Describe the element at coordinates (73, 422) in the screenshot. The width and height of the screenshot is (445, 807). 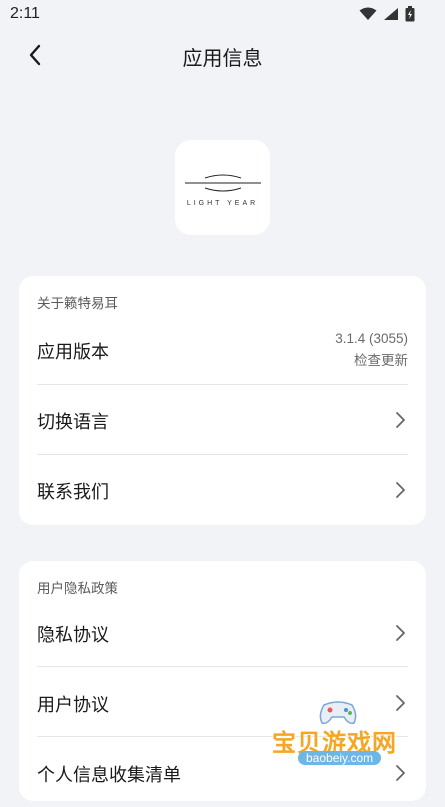
I see `switch-language-label: 切换语言` at that location.